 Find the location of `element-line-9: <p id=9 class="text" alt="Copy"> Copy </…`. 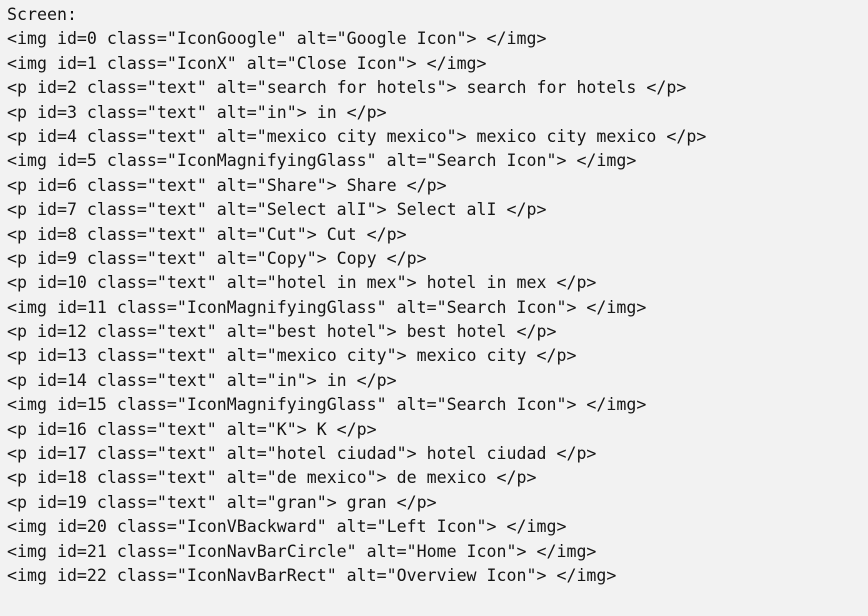

element-line-9: <p id=9 class="text" alt="Copy"> Copy </… is located at coordinates (217, 258).